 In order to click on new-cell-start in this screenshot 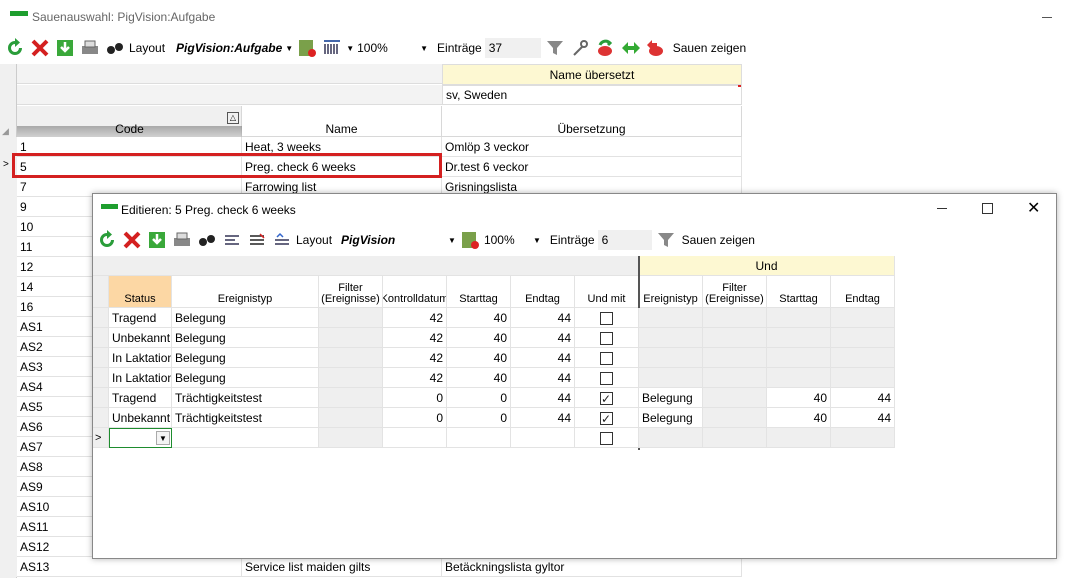, I will do `click(479, 438)`.